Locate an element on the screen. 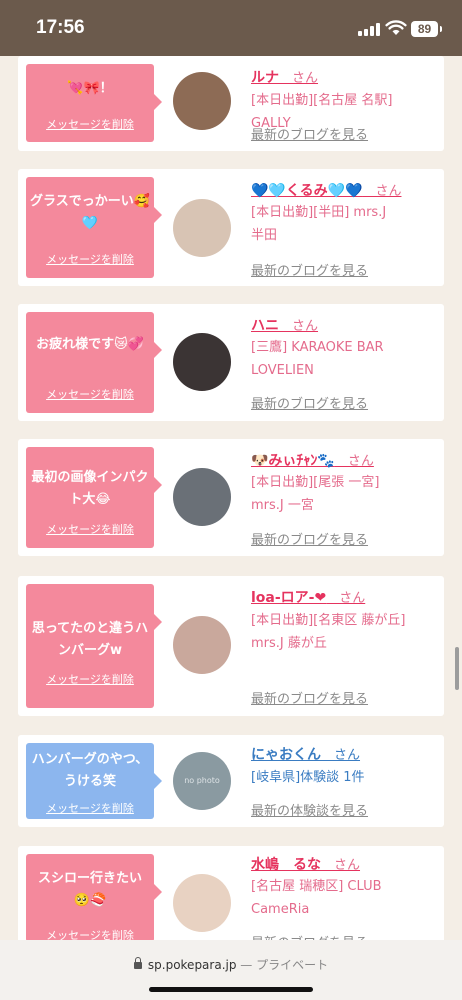 This screenshot has width=462, height=1000. cast-name-link: ルナ さん is located at coordinates (284, 77).